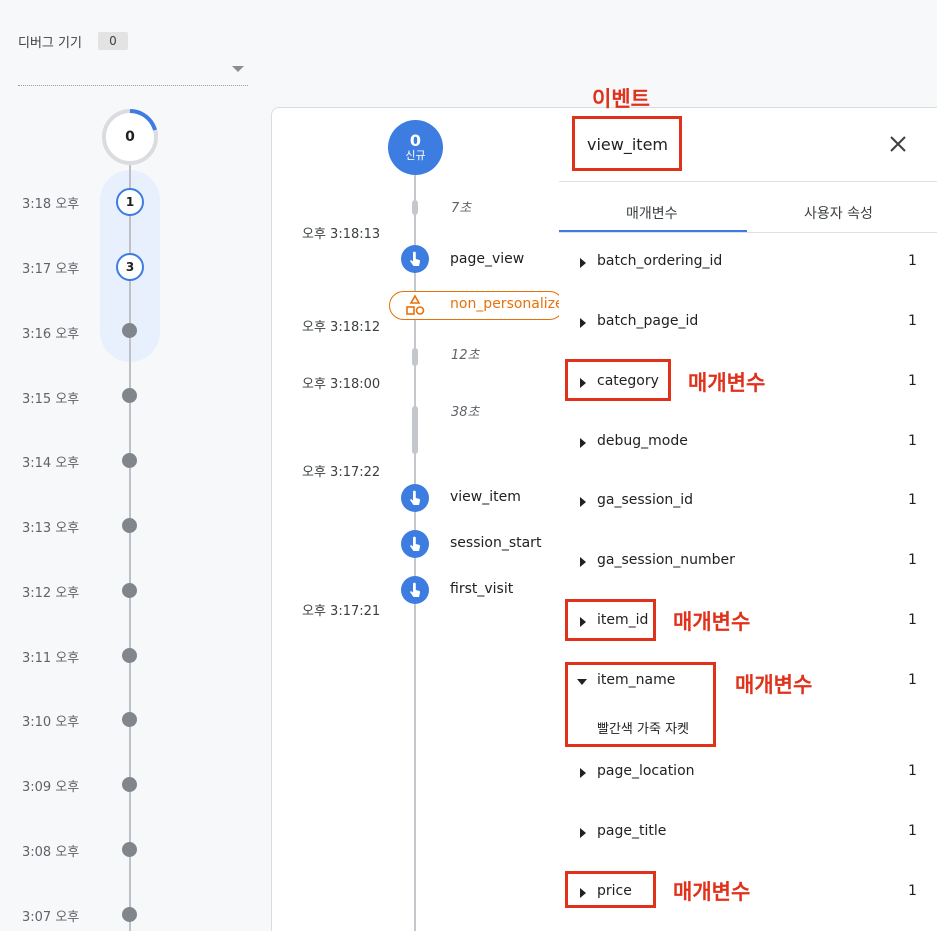  Describe the element at coordinates (51, 204) in the screenshot. I see `minute-time: 3:18 오후` at that location.